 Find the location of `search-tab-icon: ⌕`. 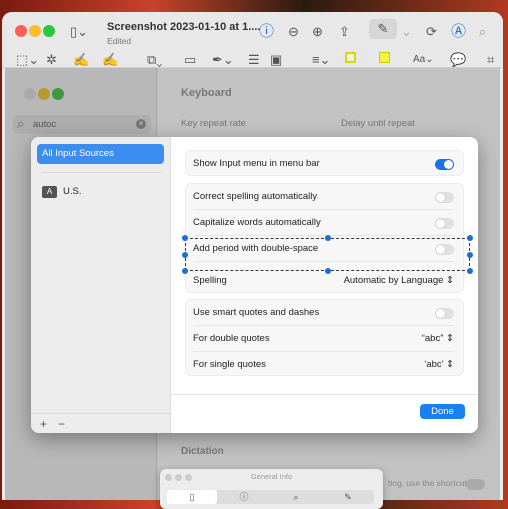

search-tab-icon: ⌕ is located at coordinates (296, 497).